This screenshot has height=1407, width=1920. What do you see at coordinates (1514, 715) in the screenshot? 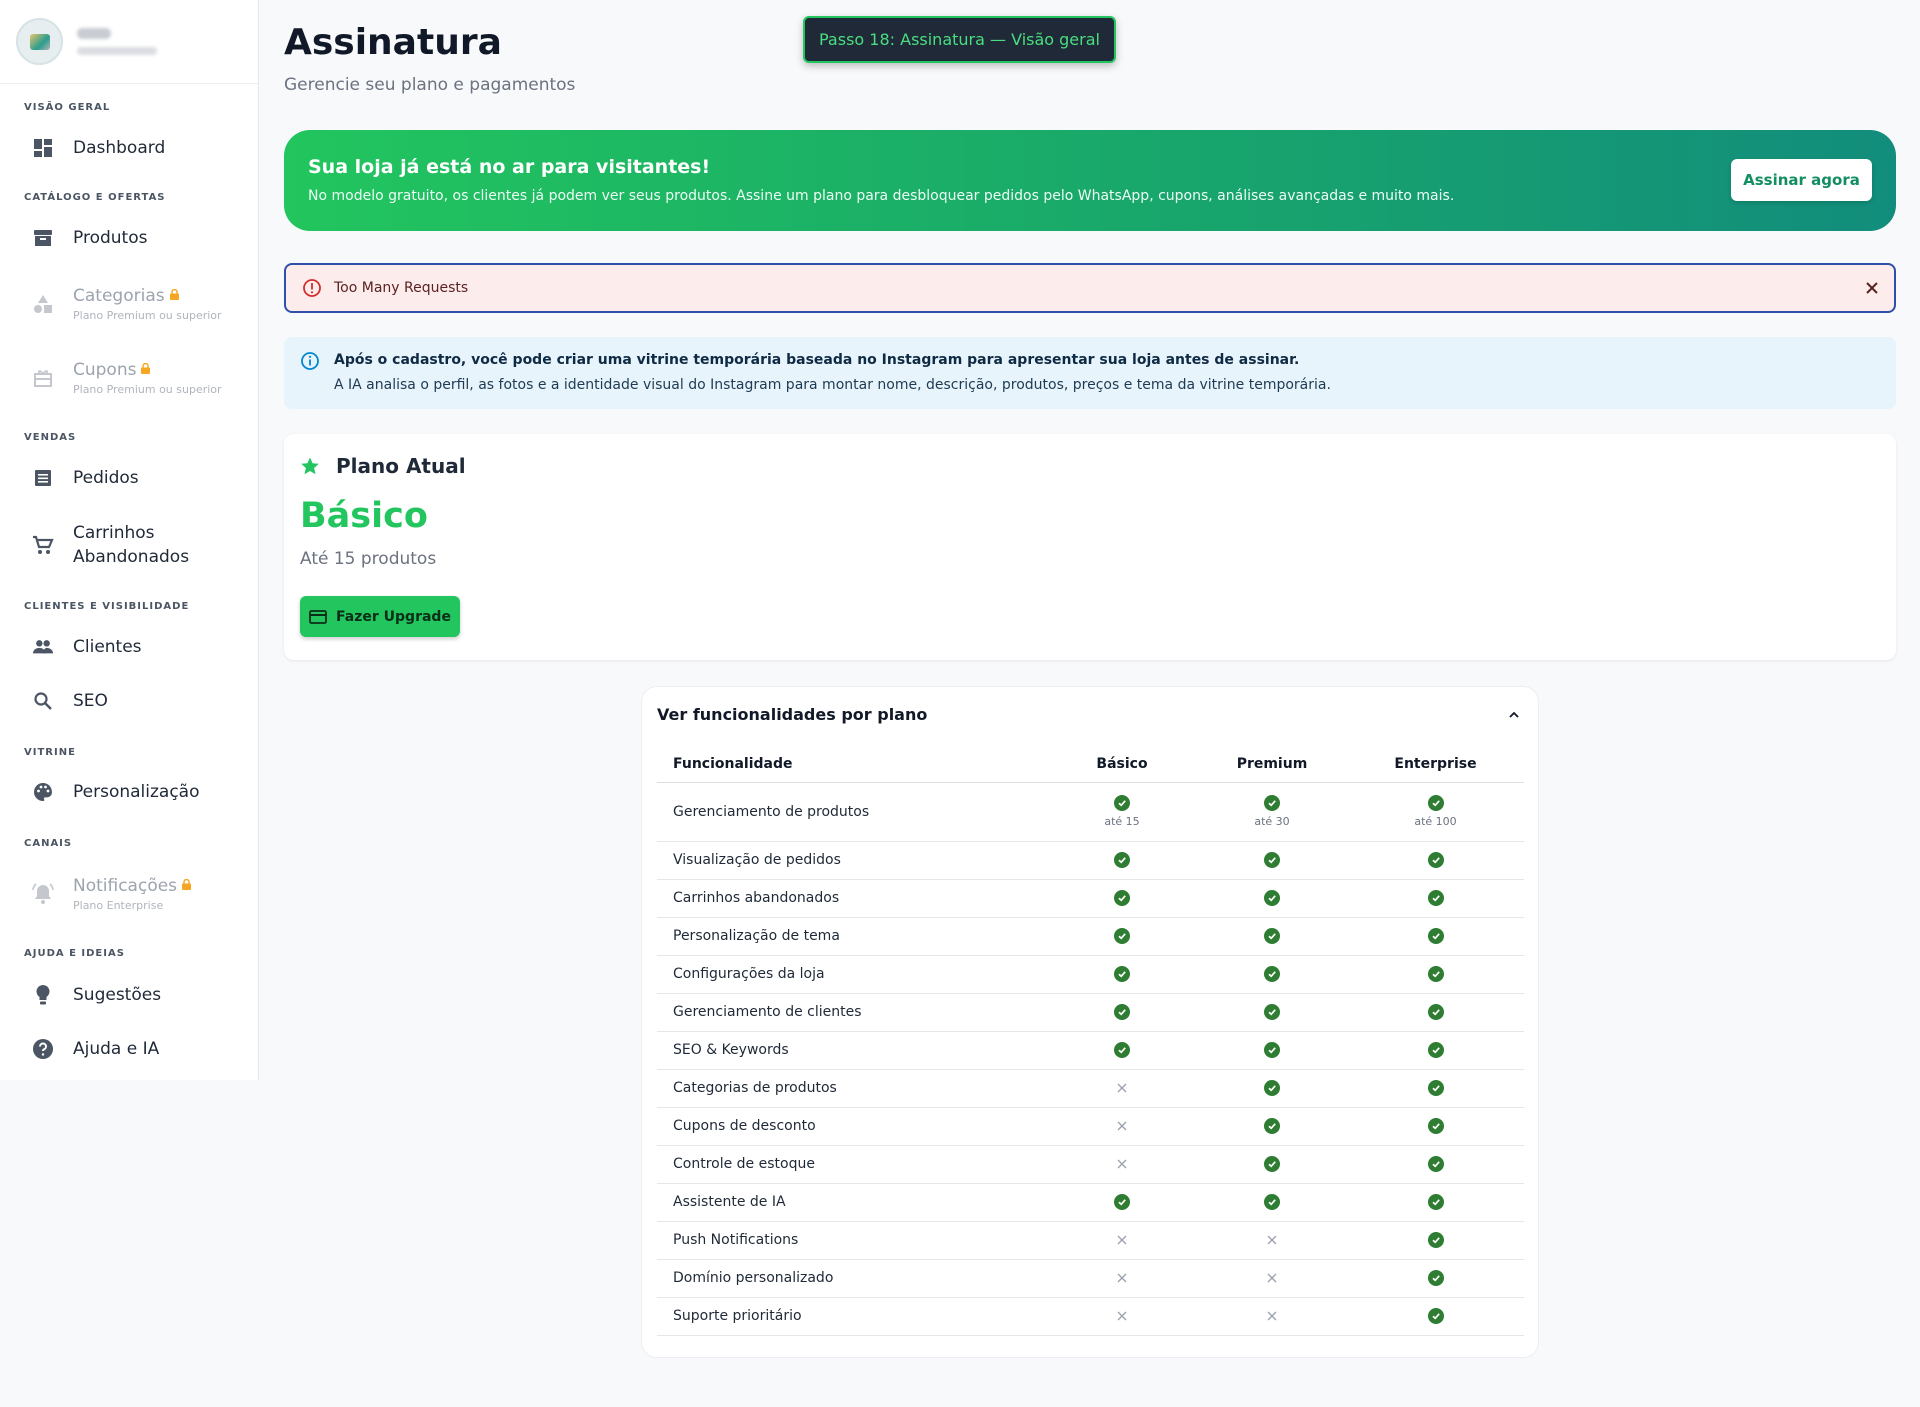
I see `chevron-up-icon` at bounding box center [1514, 715].